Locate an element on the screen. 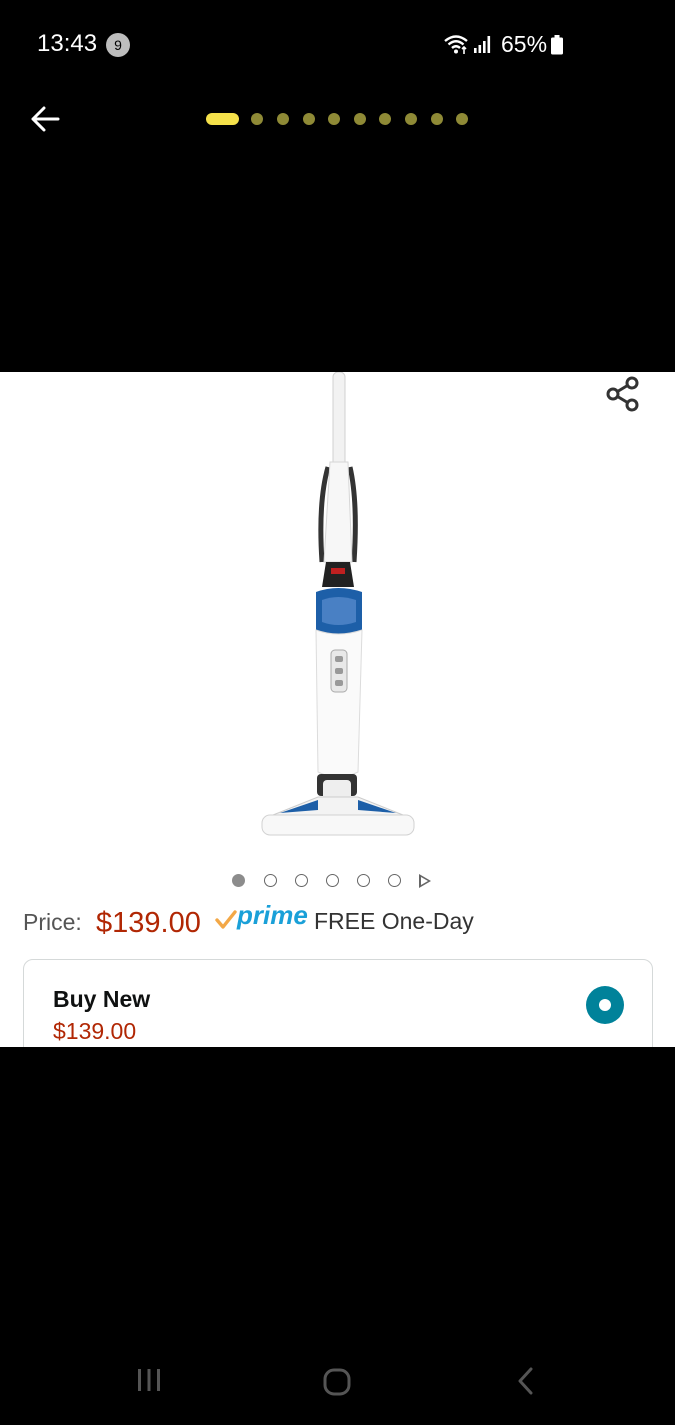 This screenshot has height=1425, width=675. signal-icon is located at coordinates (483, 46).